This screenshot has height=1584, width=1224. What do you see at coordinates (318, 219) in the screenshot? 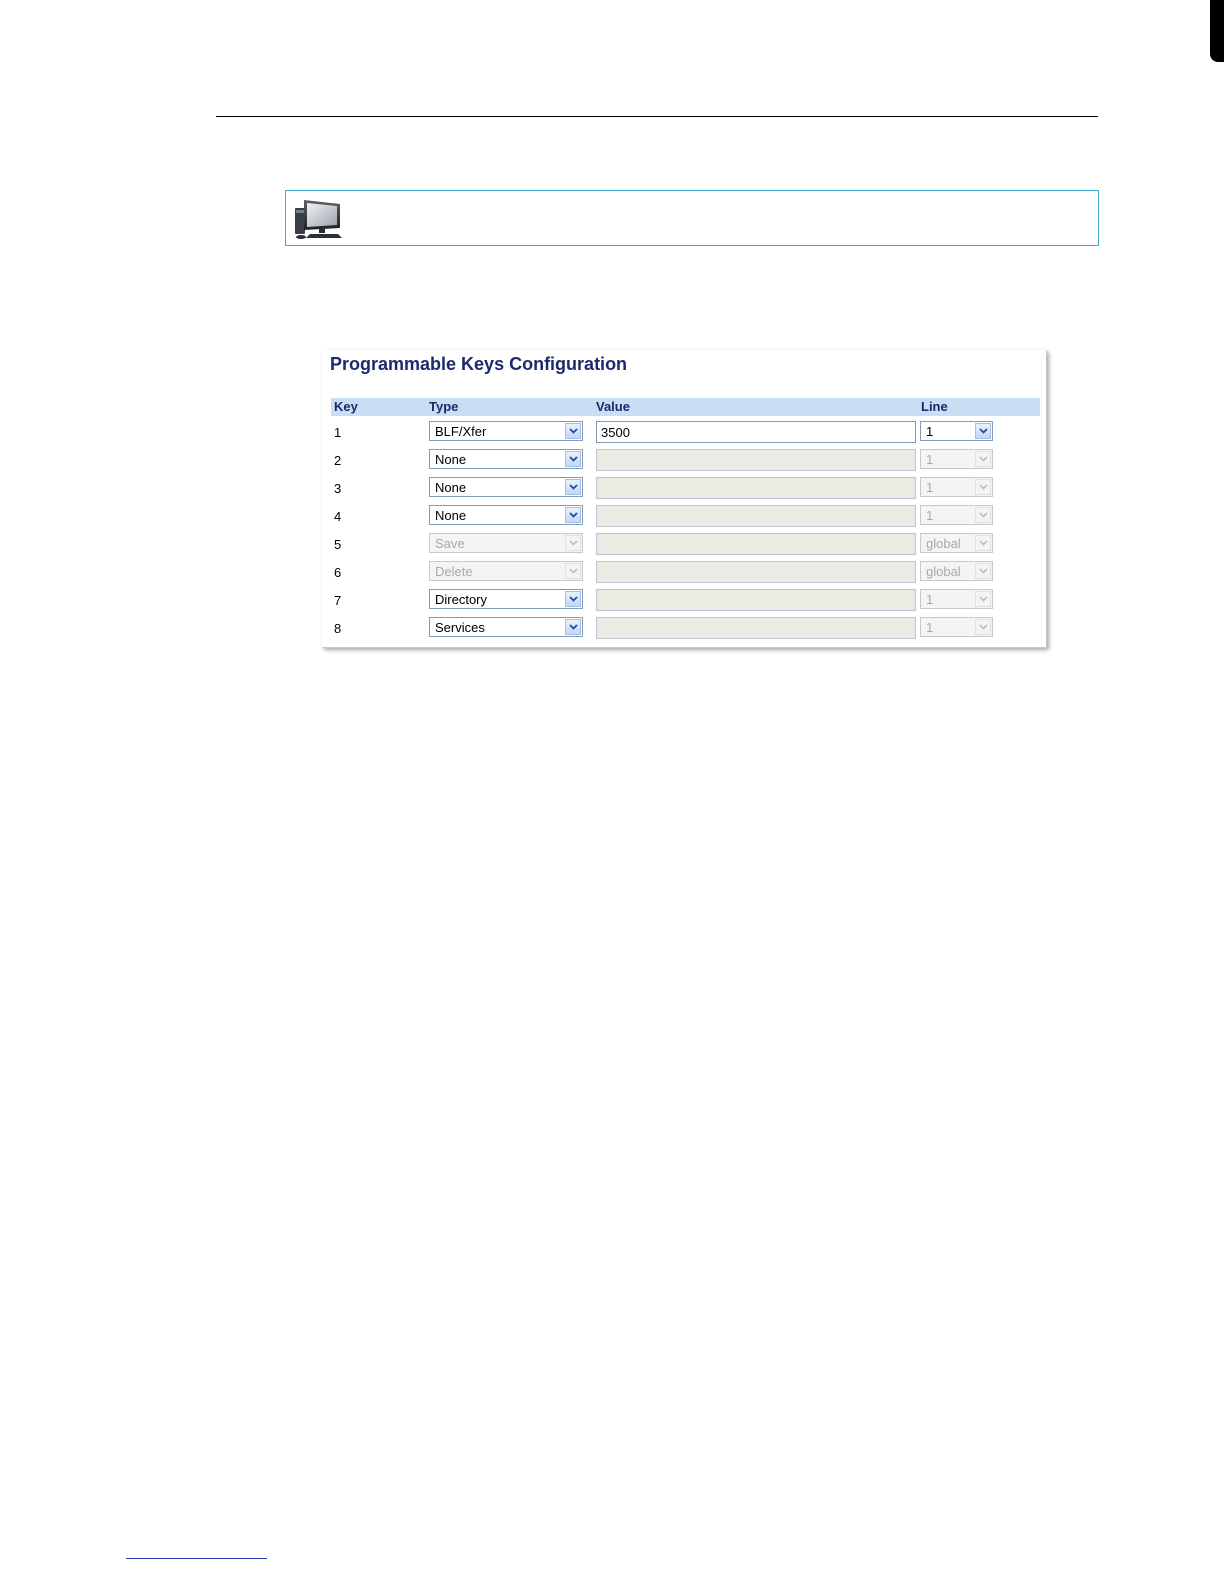
I see `computer-monitor-icon` at bounding box center [318, 219].